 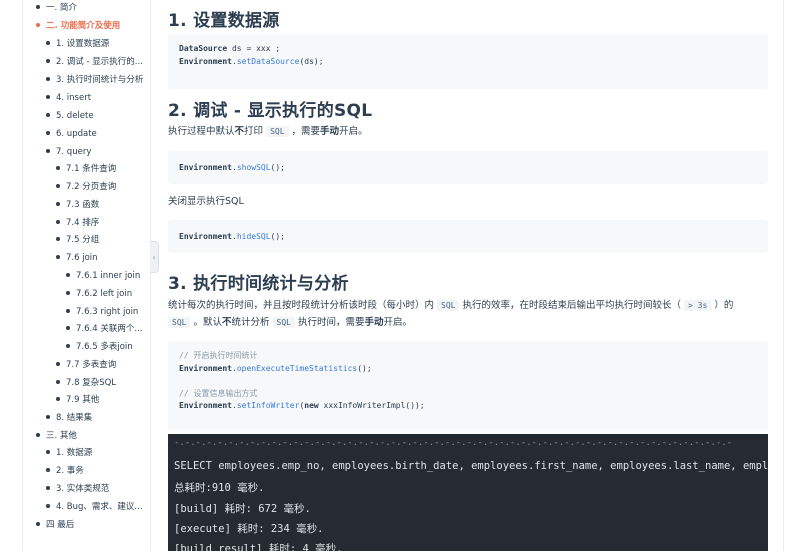 I want to click on toc-item-label: 4. insert, so click(x=74, y=98).